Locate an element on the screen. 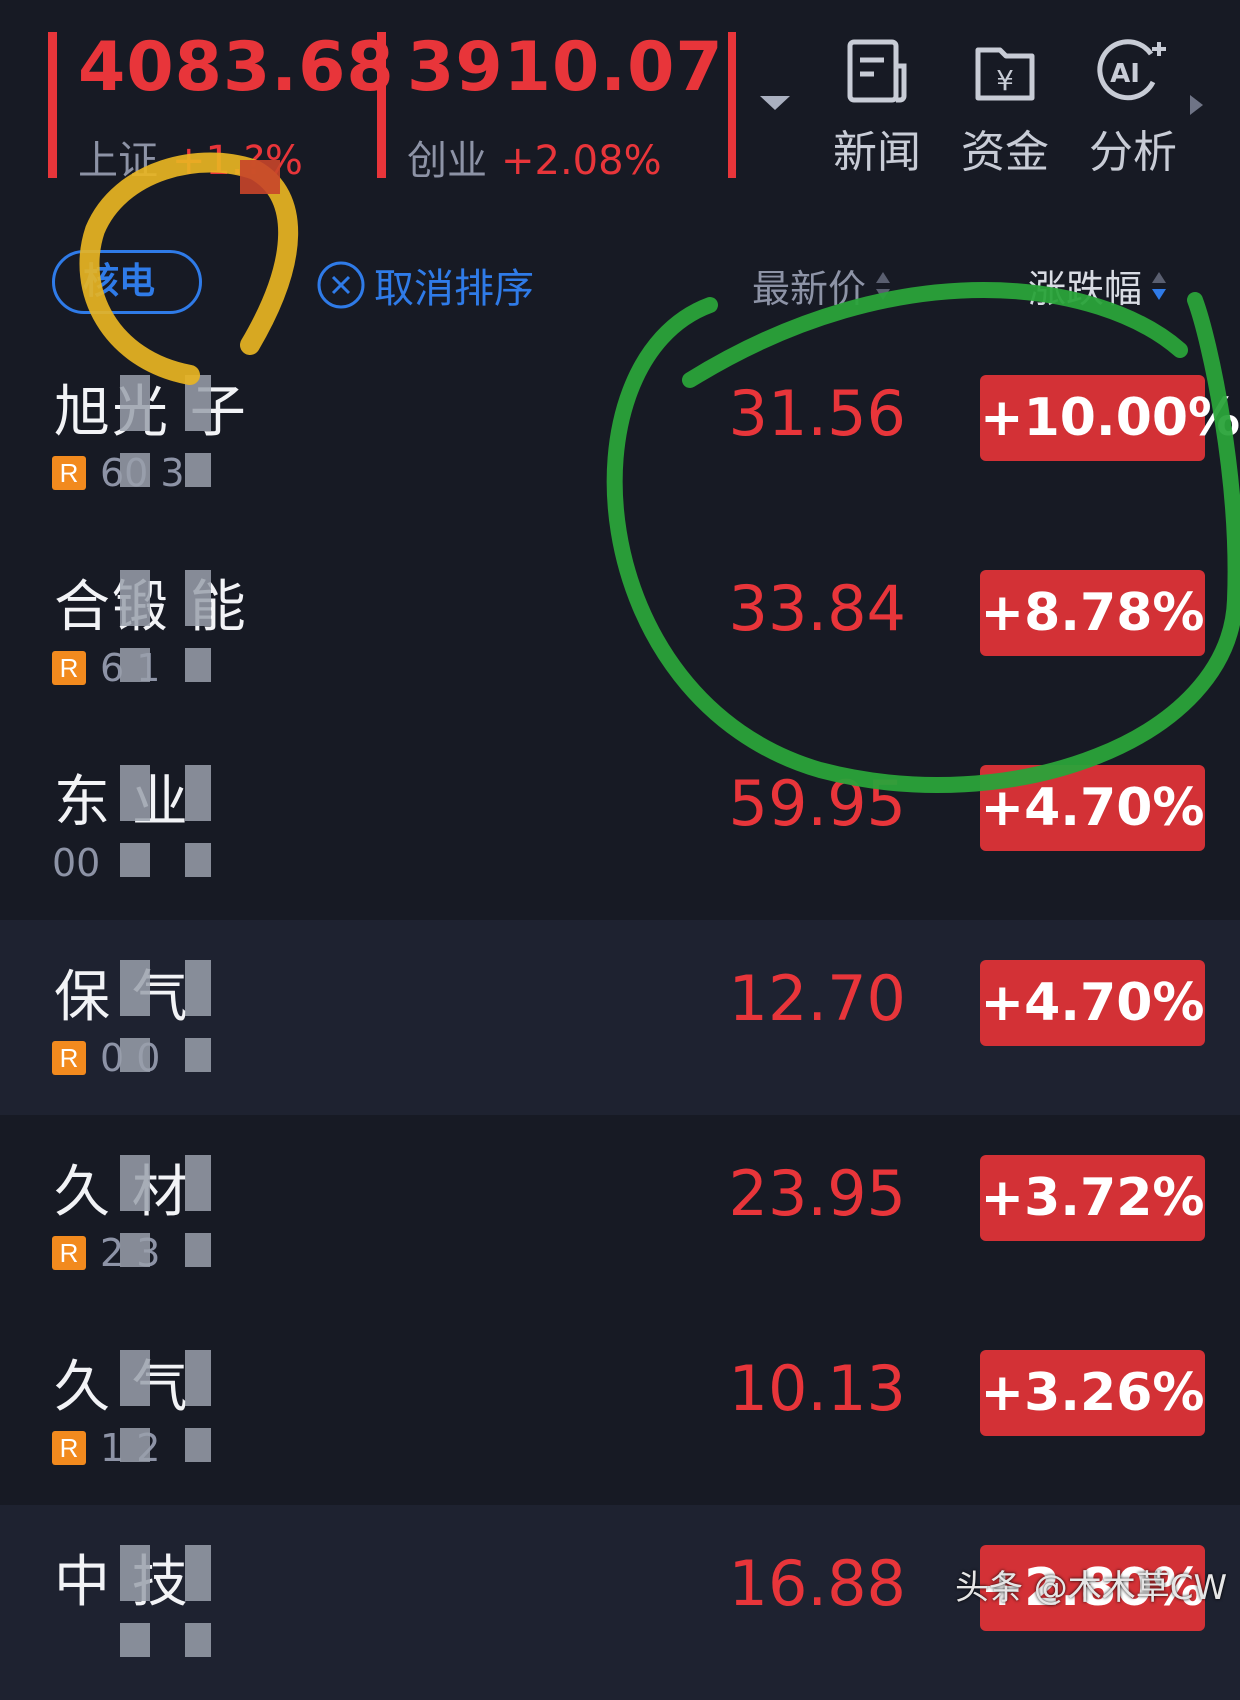 This screenshot has height=1700, width=1240. fund-label: 资金 is located at coordinates (1005, 152).